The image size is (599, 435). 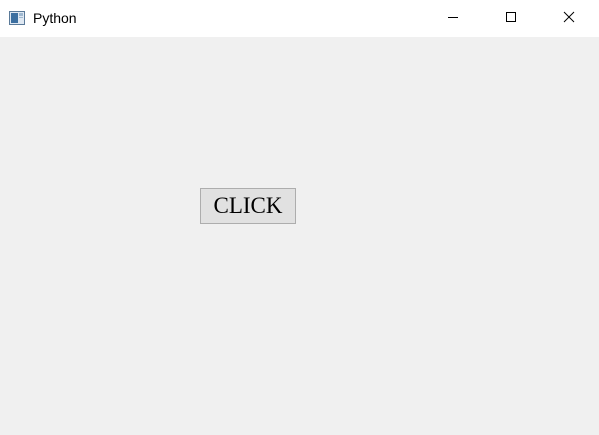 I want to click on minimize-button, so click(x=453, y=18).